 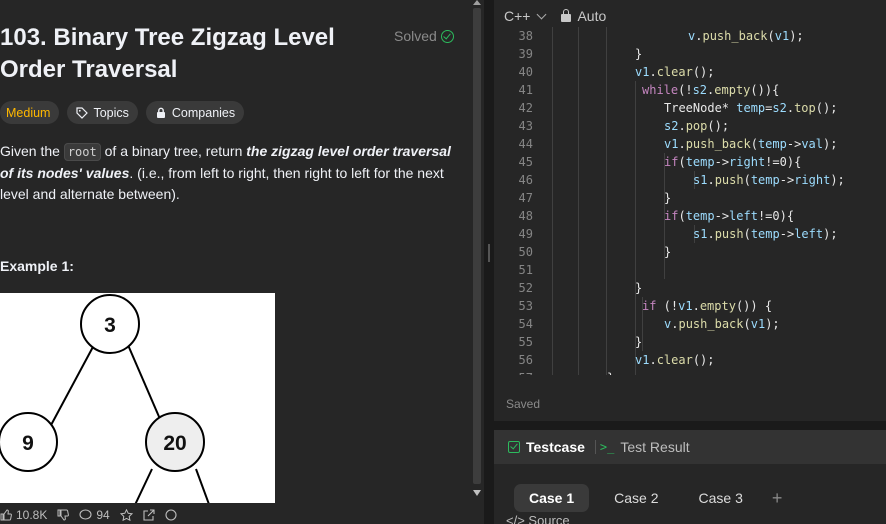 I want to click on line-number: 47, so click(x=525, y=198).